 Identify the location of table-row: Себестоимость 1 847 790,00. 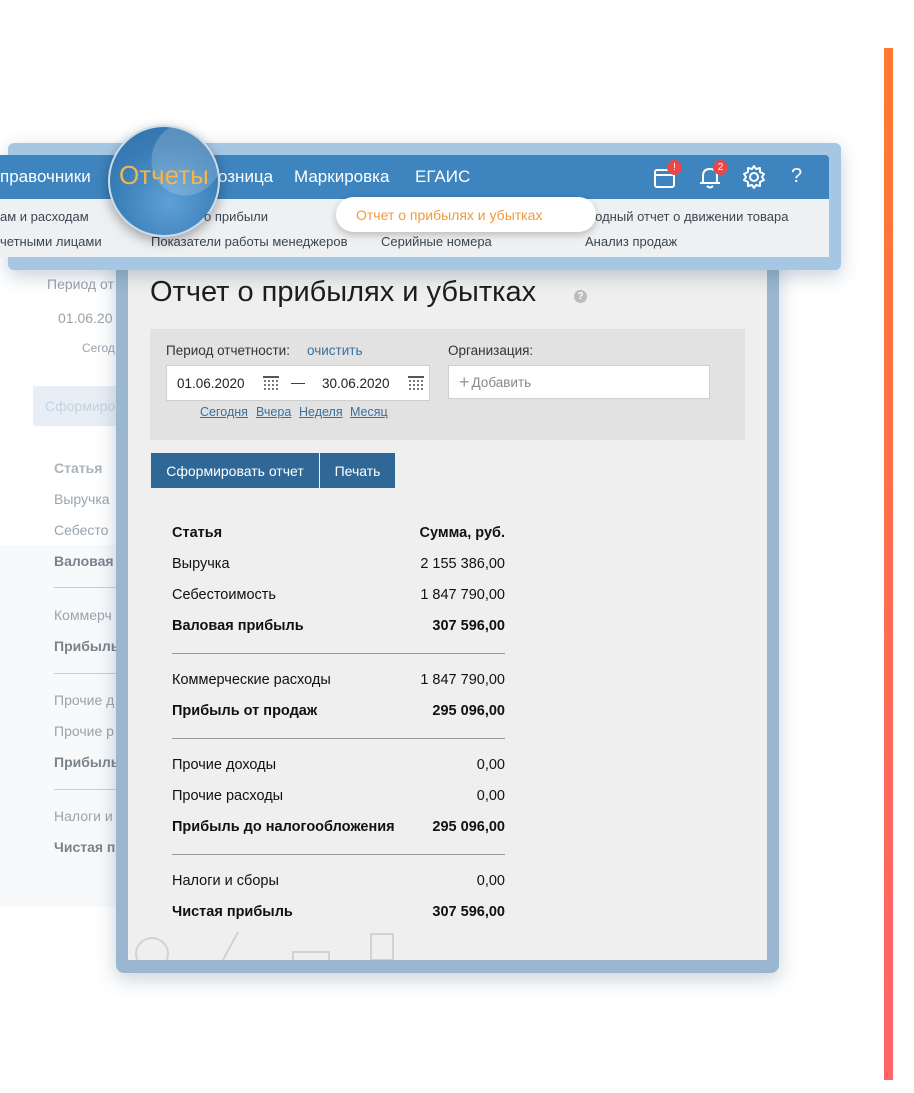
(338, 597).